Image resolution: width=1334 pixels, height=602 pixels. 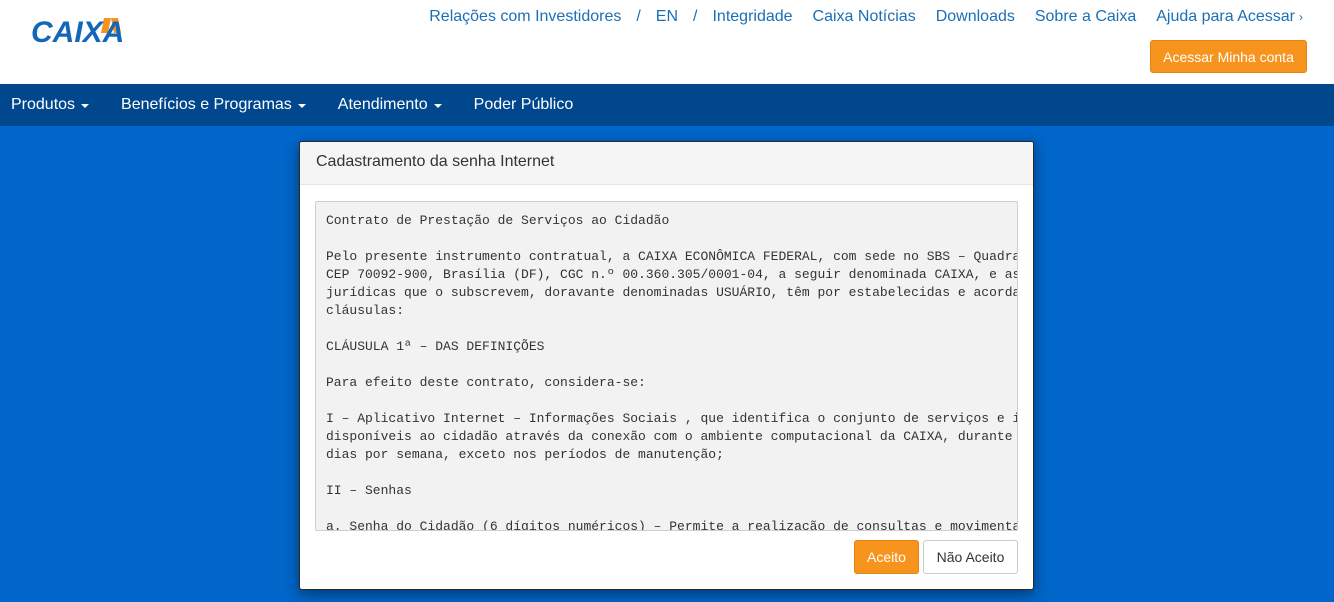 I want to click on nav-products-label: Produtos, so click(x=43, y=104).